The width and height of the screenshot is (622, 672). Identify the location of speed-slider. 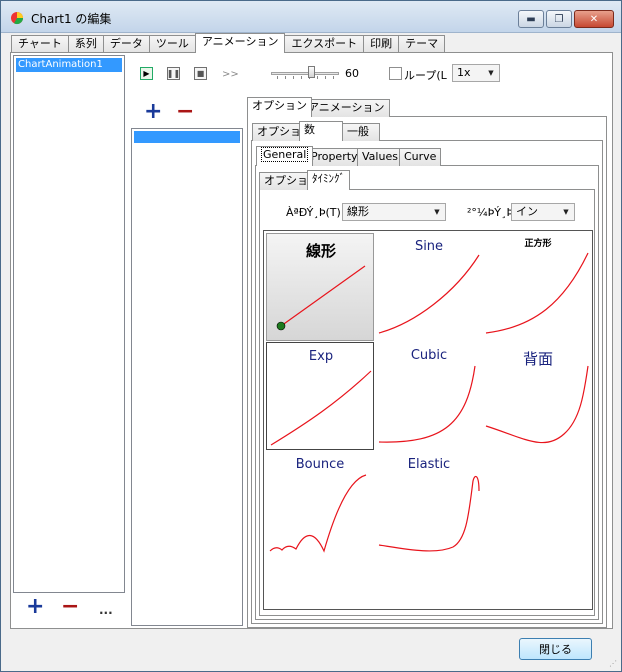
(305, 73).